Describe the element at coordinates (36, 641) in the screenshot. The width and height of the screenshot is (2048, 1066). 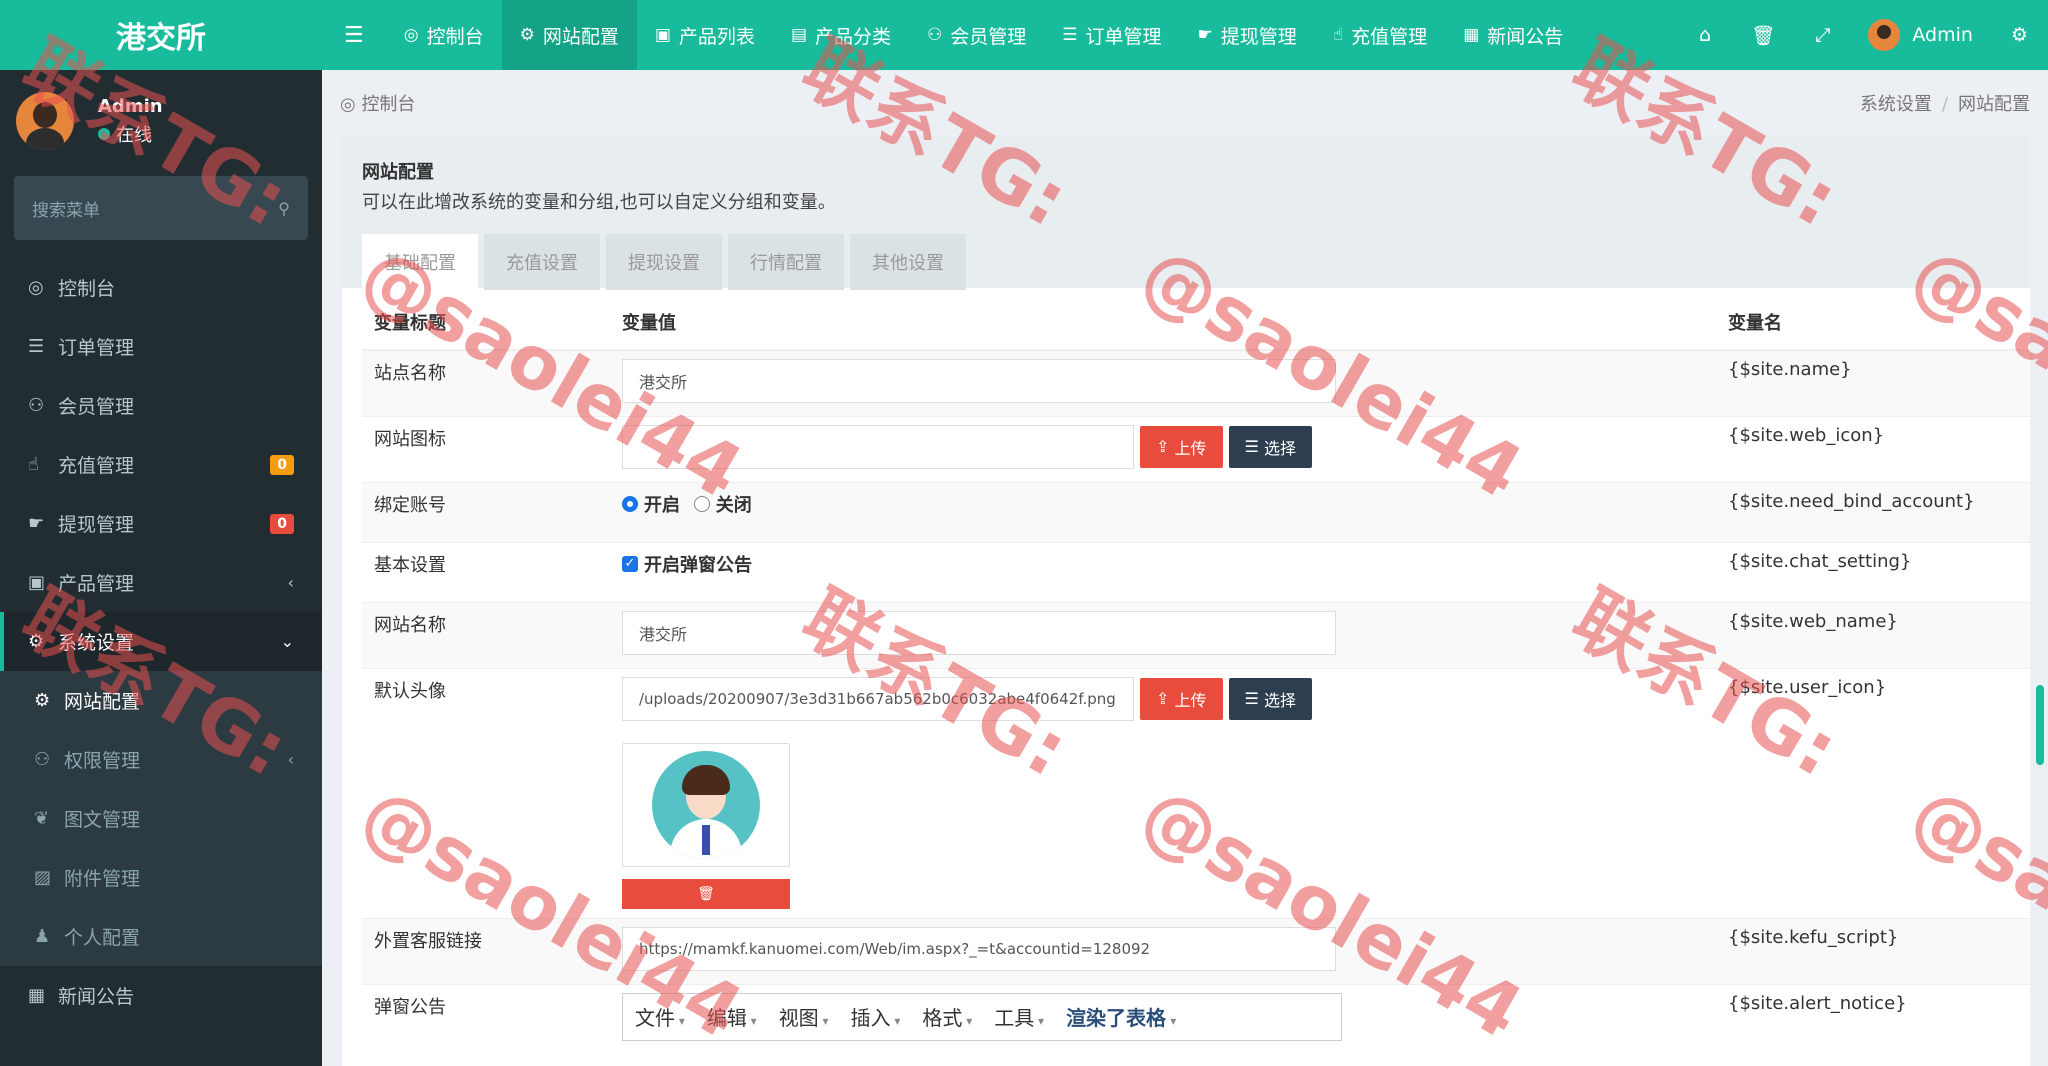
I see `gears-icon: ⚙` at that location.